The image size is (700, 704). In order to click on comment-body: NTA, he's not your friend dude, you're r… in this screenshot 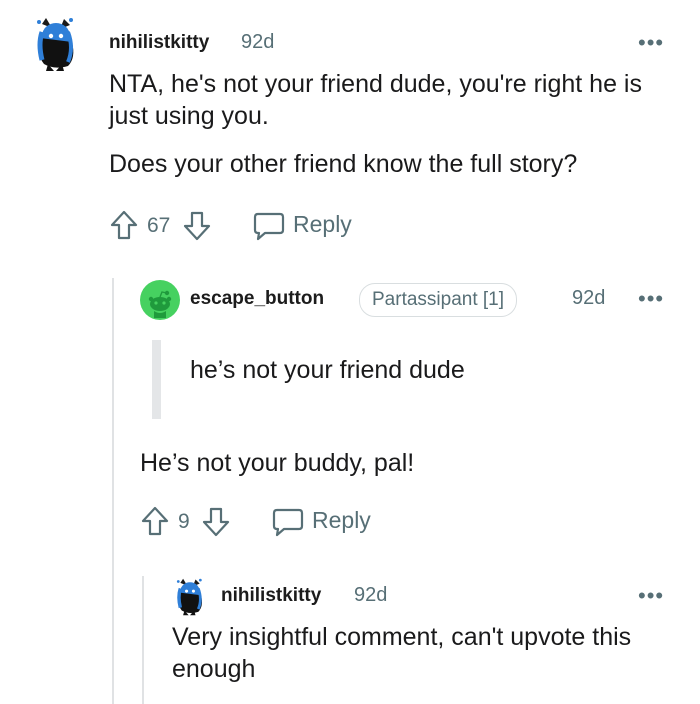, I will do `click(394, 124)`.